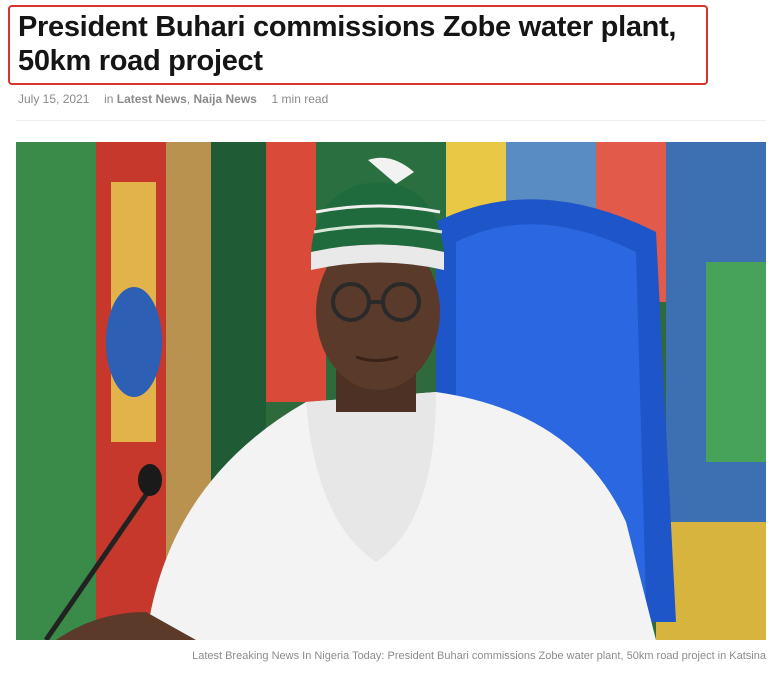 The width and height of the screenshot is (774, 682). I want to click on meta-divider, so click(391, 120).